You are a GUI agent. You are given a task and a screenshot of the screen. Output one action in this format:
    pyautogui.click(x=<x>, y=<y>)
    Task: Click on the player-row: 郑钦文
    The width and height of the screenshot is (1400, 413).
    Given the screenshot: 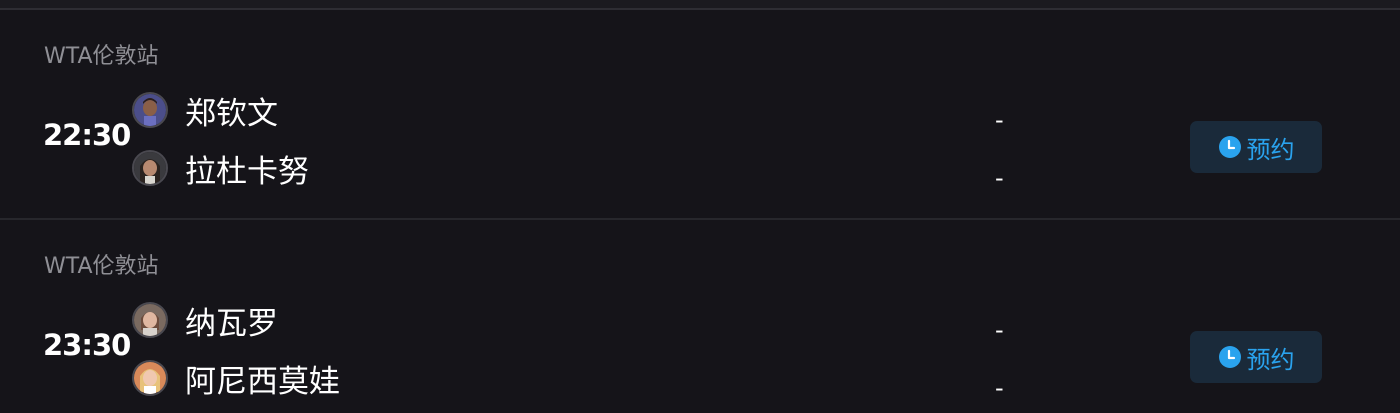 What is the action you would take?
    pyautogui.click(x=205, y=111)
    